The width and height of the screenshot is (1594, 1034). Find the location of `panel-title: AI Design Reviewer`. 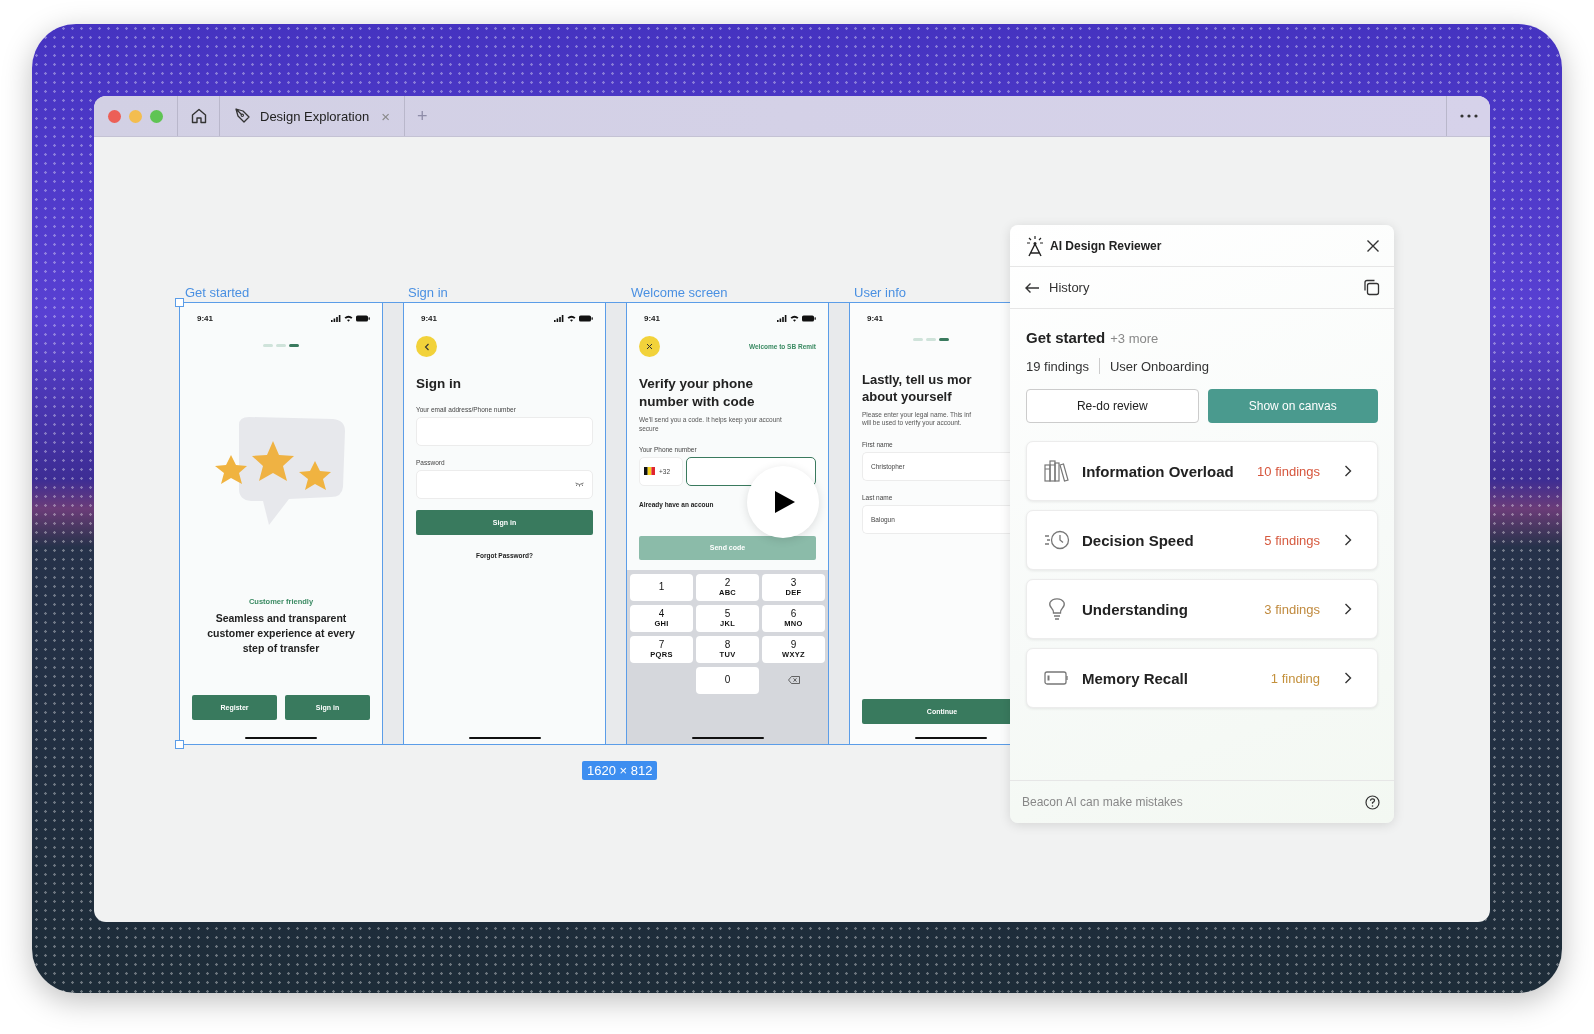

panel-title: AI Design Reviewer is located at coordinates (1106, 245).